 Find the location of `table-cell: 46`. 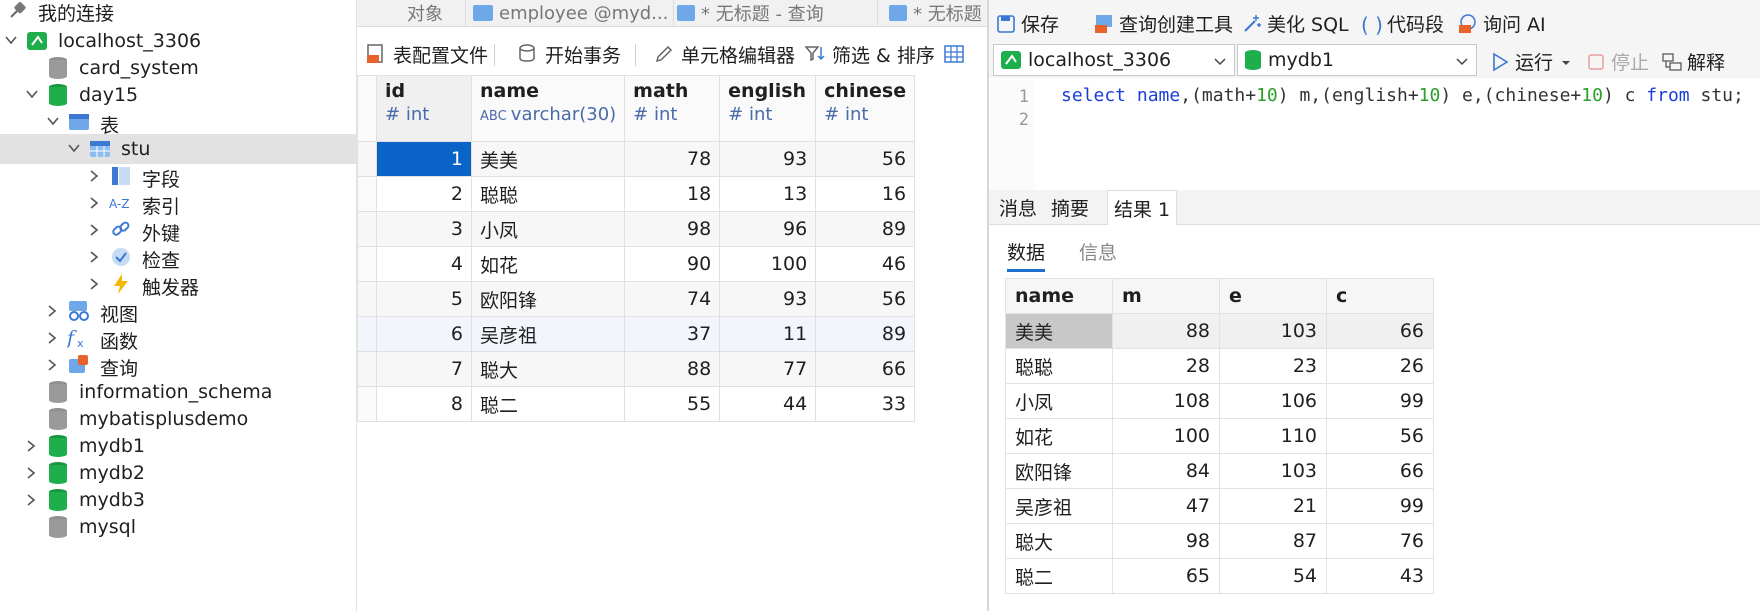

table-cell: 46 is located at coordinates (865, 264).